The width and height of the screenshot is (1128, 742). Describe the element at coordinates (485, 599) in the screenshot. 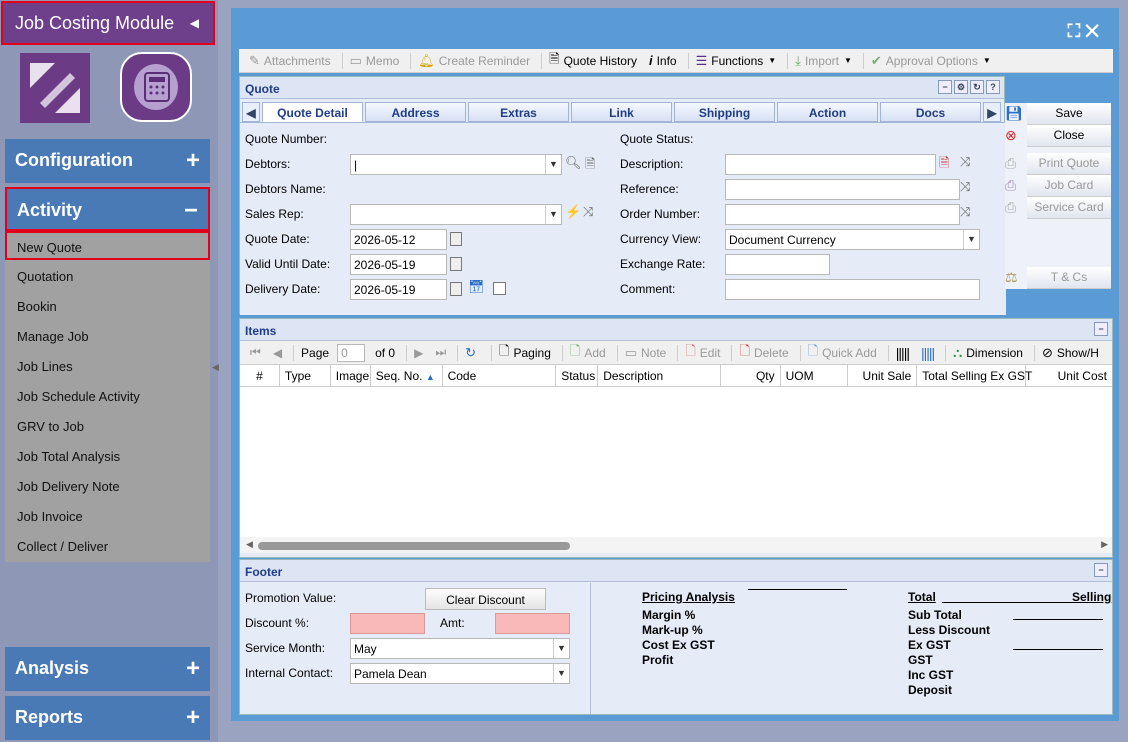

I see `clear-discount-button: Clear Discount` at that location.